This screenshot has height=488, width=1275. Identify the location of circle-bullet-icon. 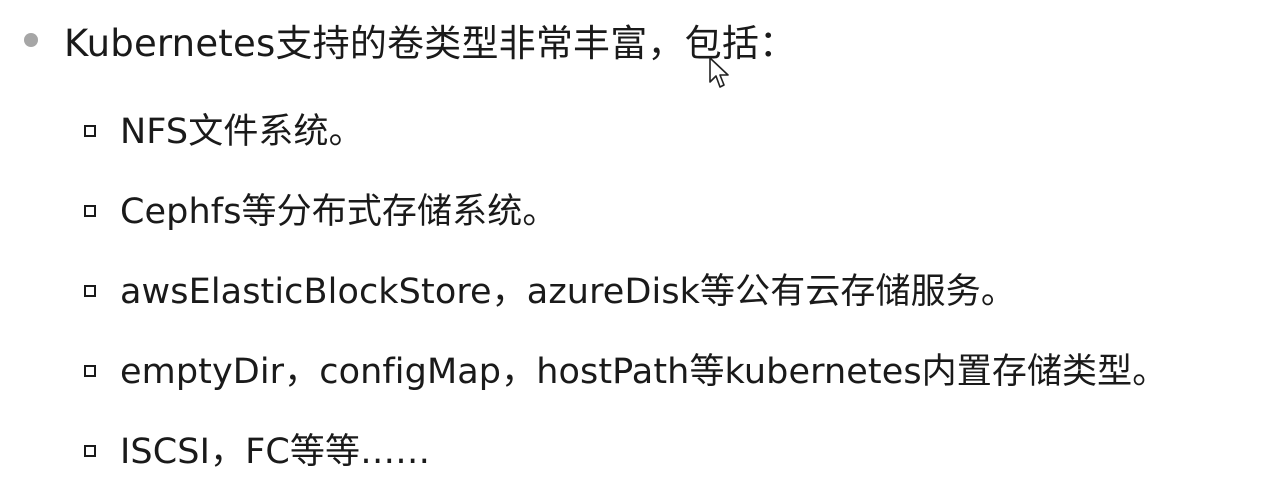
(31, 40).